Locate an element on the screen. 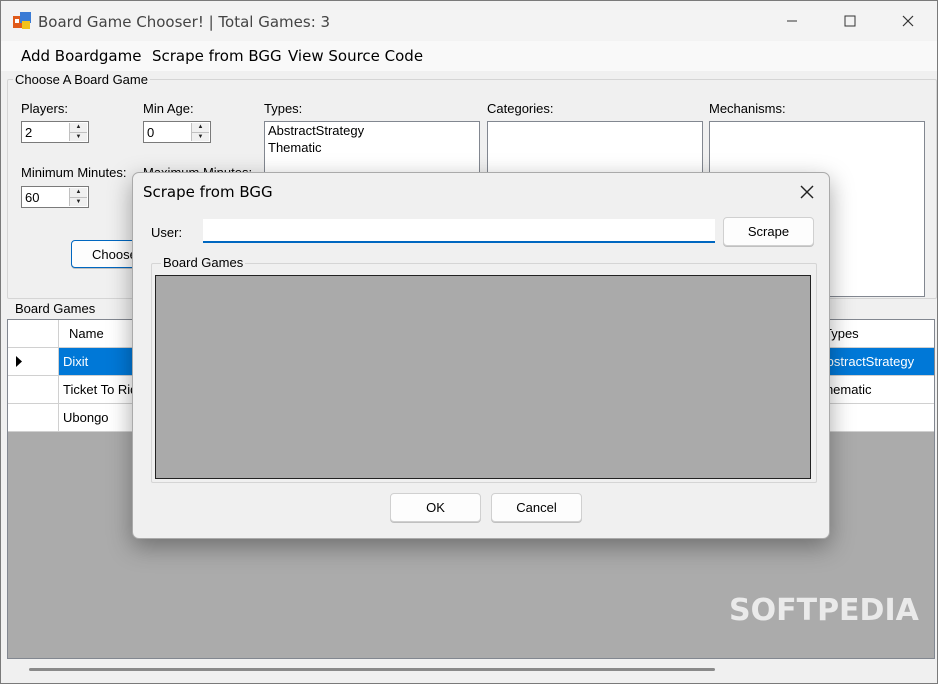  chooser-group-title: Choose A Board Game is located at coordinates (81, 79).